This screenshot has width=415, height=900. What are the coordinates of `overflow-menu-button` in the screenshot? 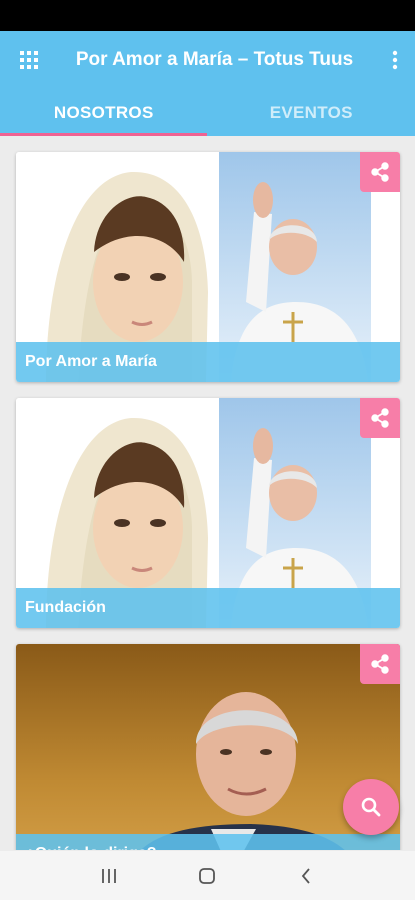 It's located at (395, 60).